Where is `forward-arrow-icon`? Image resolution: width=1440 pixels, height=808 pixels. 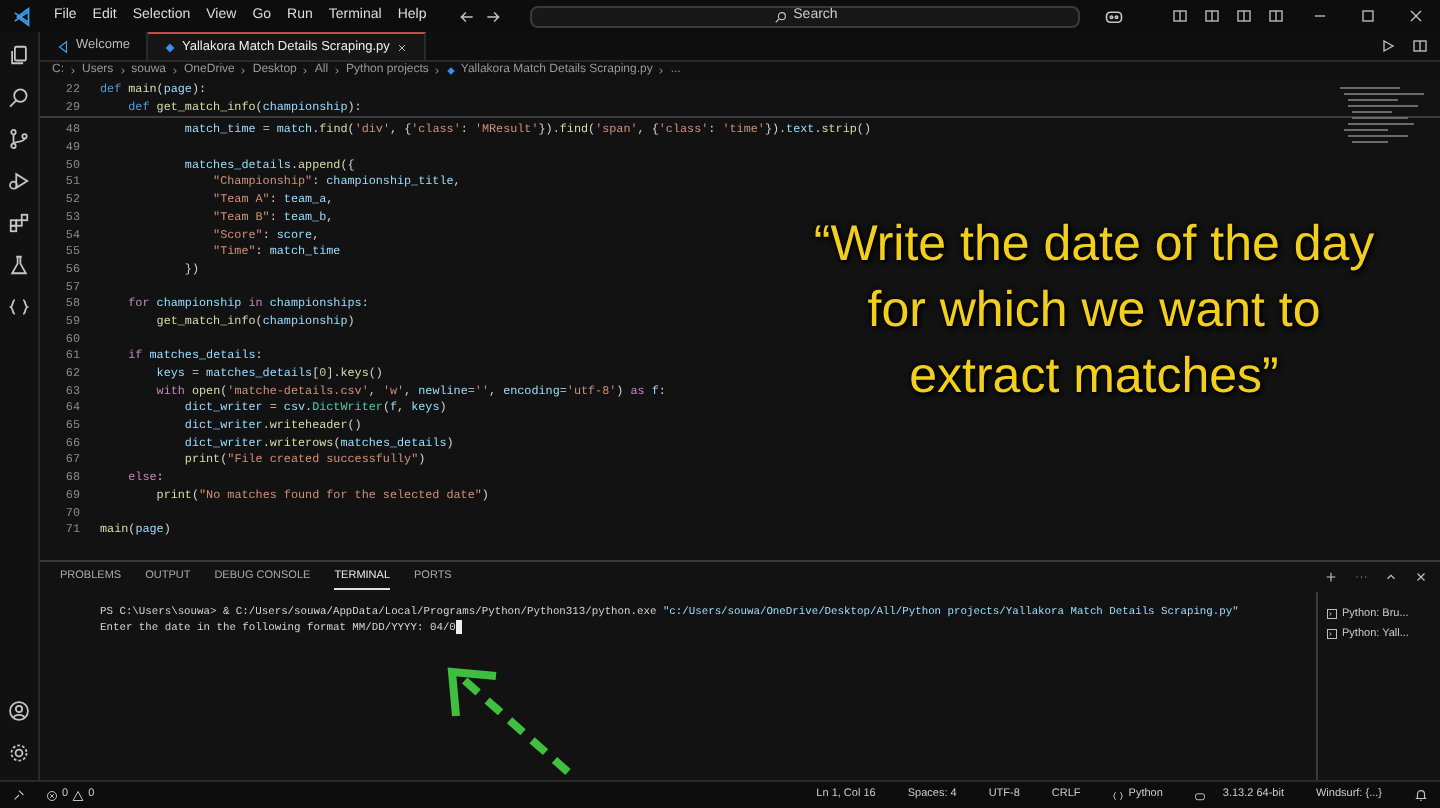
forward-arrow-icon is located at coordinates (493, 16).